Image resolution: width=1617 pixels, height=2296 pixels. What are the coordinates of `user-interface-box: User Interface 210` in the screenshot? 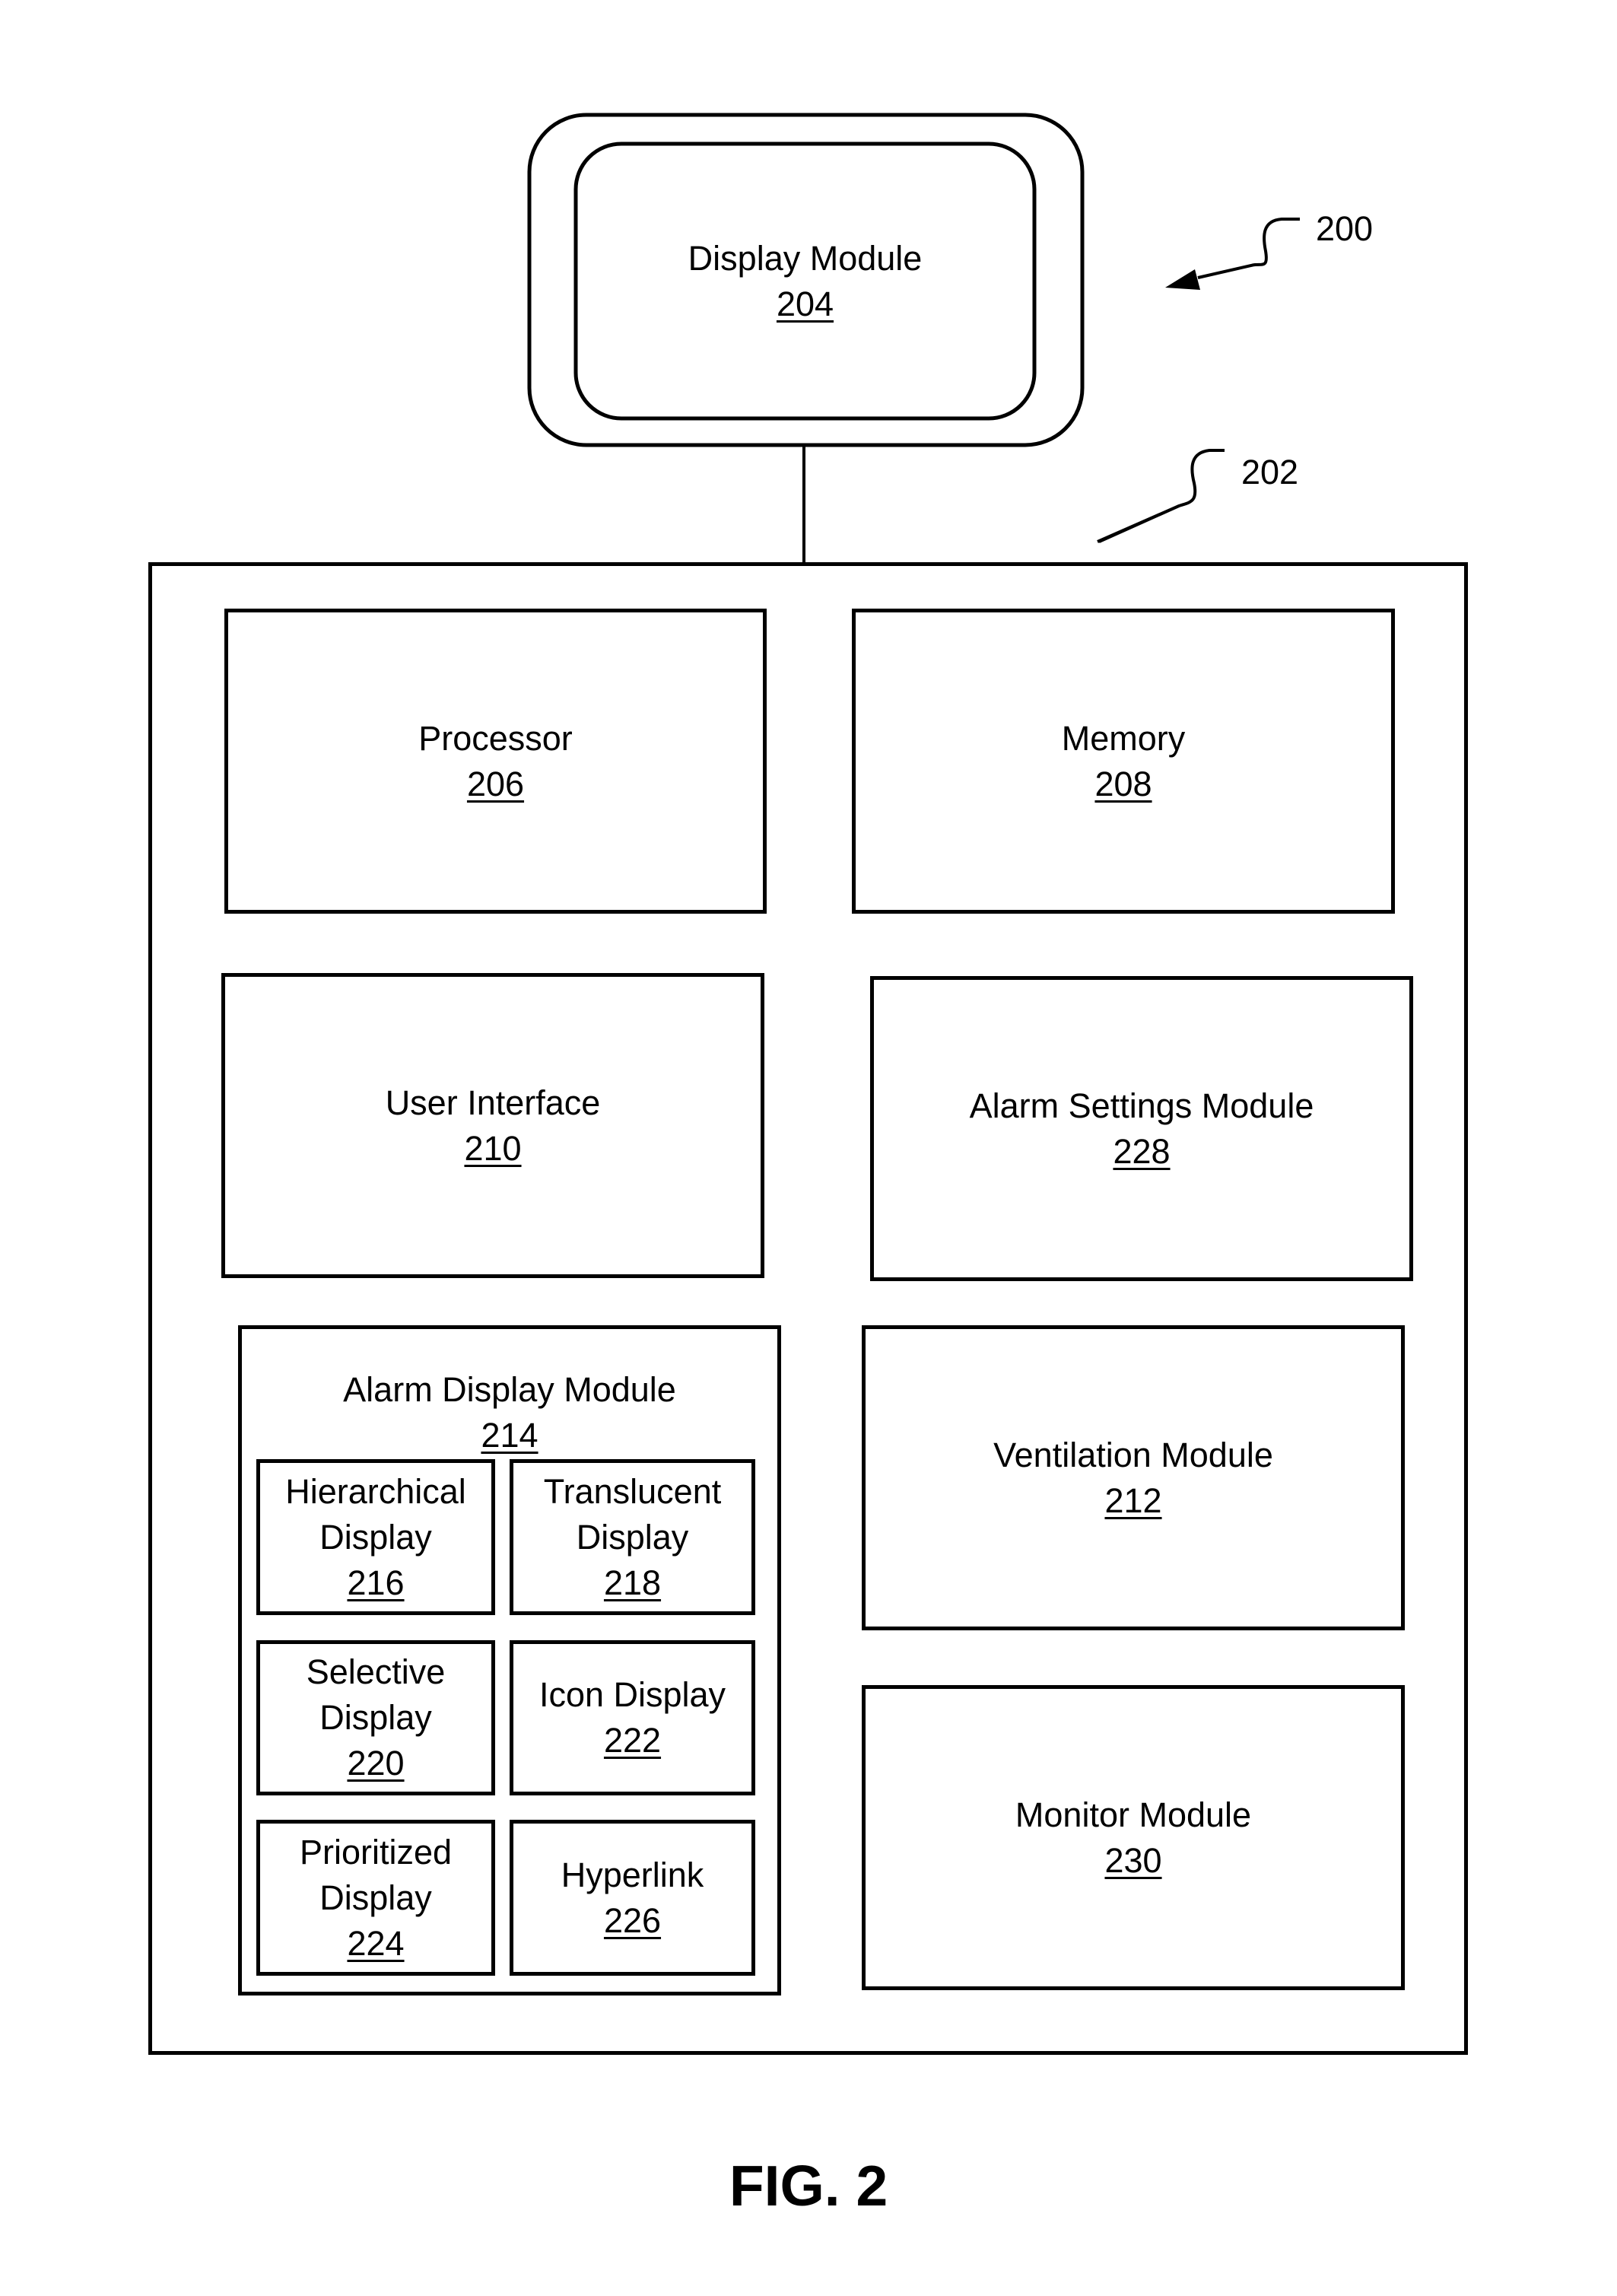 It's located at (492, 1125).